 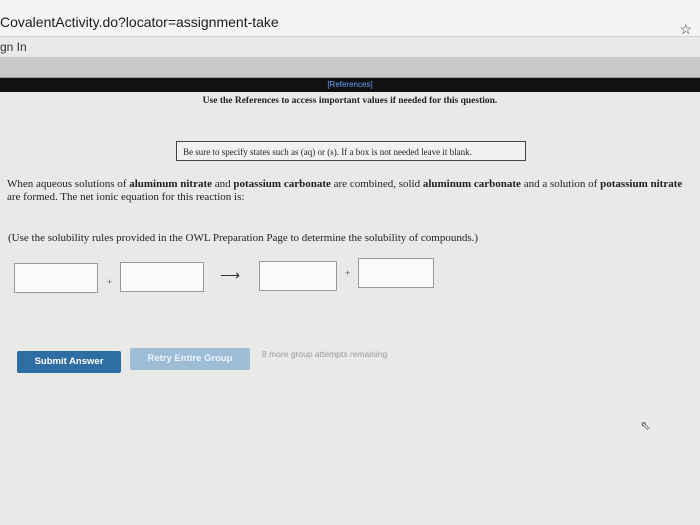 What do you see at coordinates (230, 275) in the screenshot?
I see `reaction-arrow-icon: ⟶` at bounding box center [230, 275].